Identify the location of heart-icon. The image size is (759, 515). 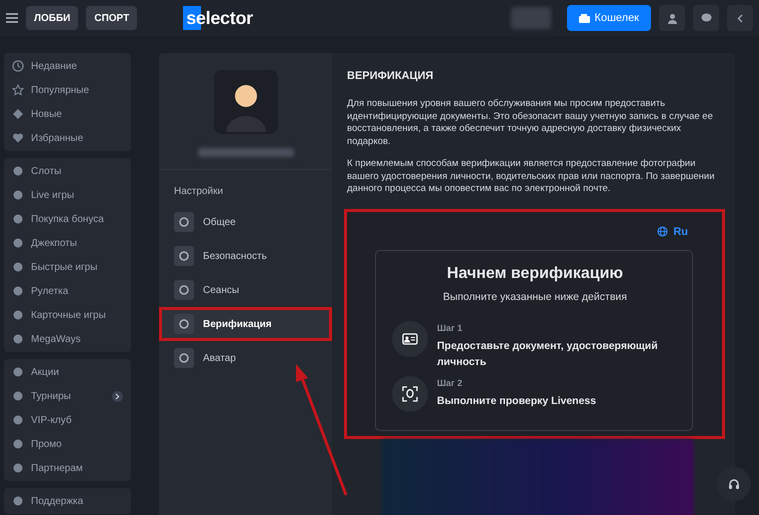
(18, 138).